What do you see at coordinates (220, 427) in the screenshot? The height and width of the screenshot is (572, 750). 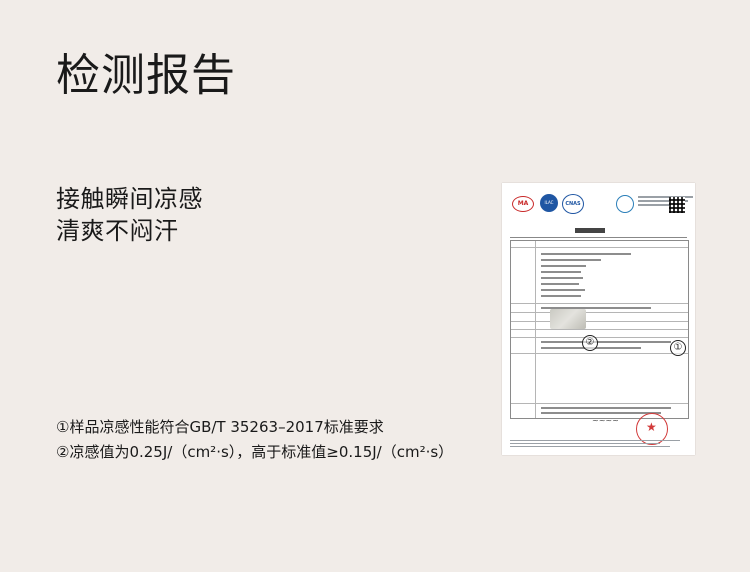 I see `note-line-1: ①样品凉感性能符合GB/T 35263–2017标准要求` at bounding box center [220, 427].